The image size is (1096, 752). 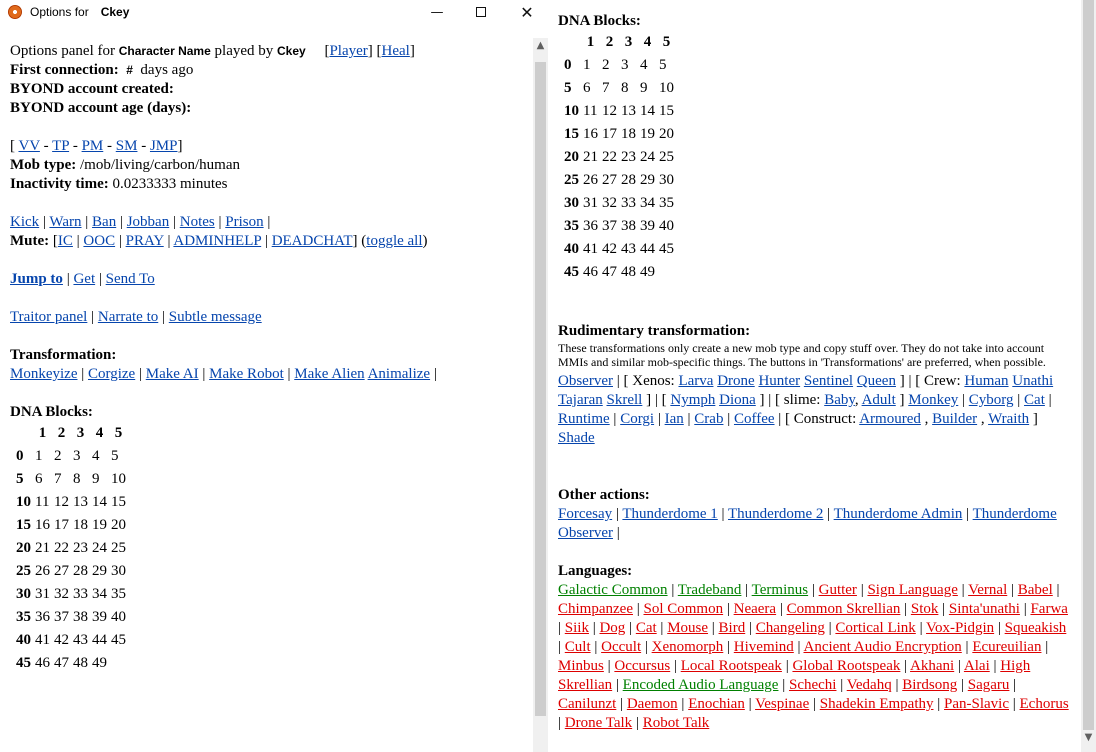 I want to click on language-link: Chimpanzee, so click(x=595, y=609).